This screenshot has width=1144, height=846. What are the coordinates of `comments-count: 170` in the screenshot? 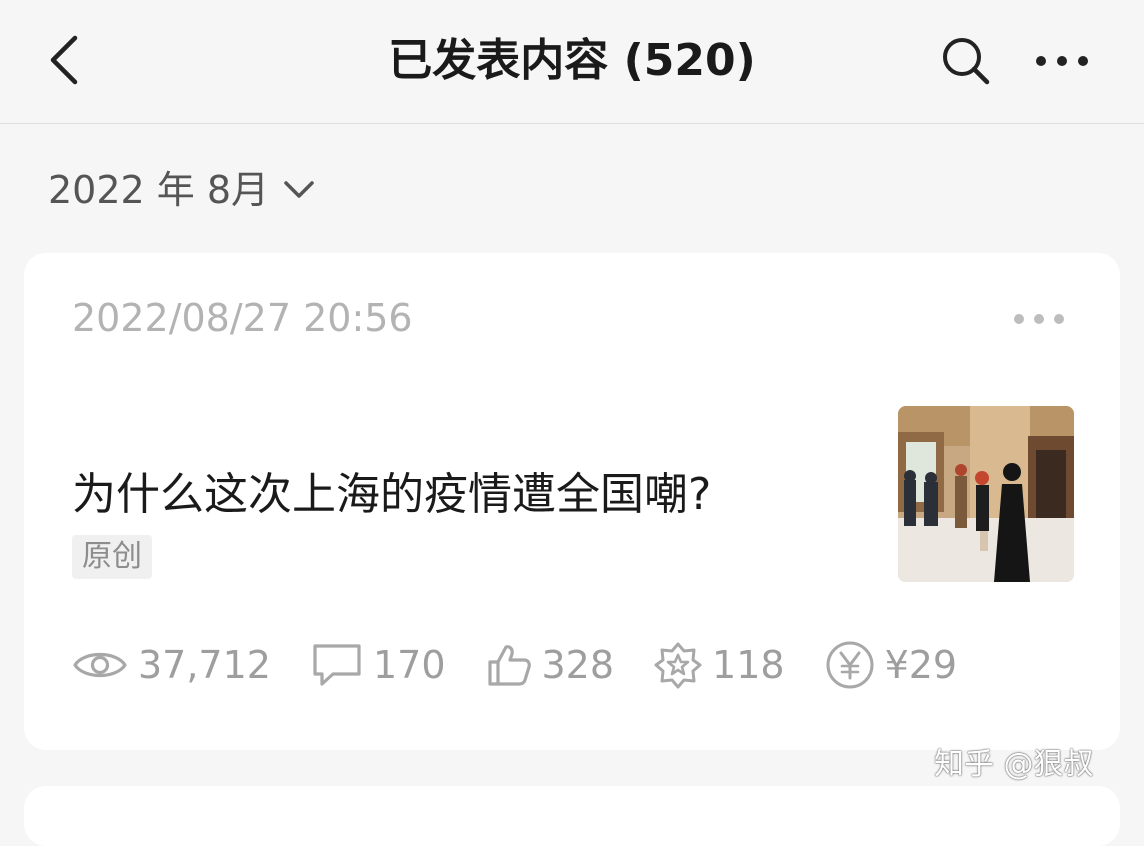 It's located at (409, 665).